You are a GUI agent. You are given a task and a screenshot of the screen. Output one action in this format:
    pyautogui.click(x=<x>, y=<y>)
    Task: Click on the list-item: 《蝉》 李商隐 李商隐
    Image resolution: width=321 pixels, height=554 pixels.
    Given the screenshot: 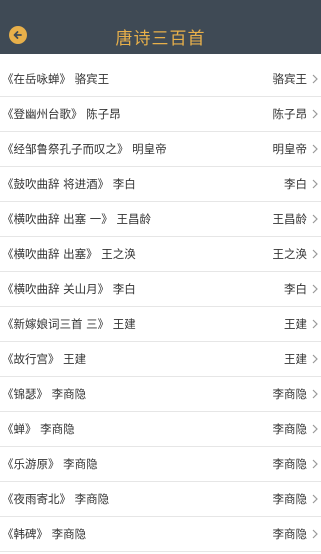 What is the action you would take?
    pyautogui.click(x=160, y=429)
    